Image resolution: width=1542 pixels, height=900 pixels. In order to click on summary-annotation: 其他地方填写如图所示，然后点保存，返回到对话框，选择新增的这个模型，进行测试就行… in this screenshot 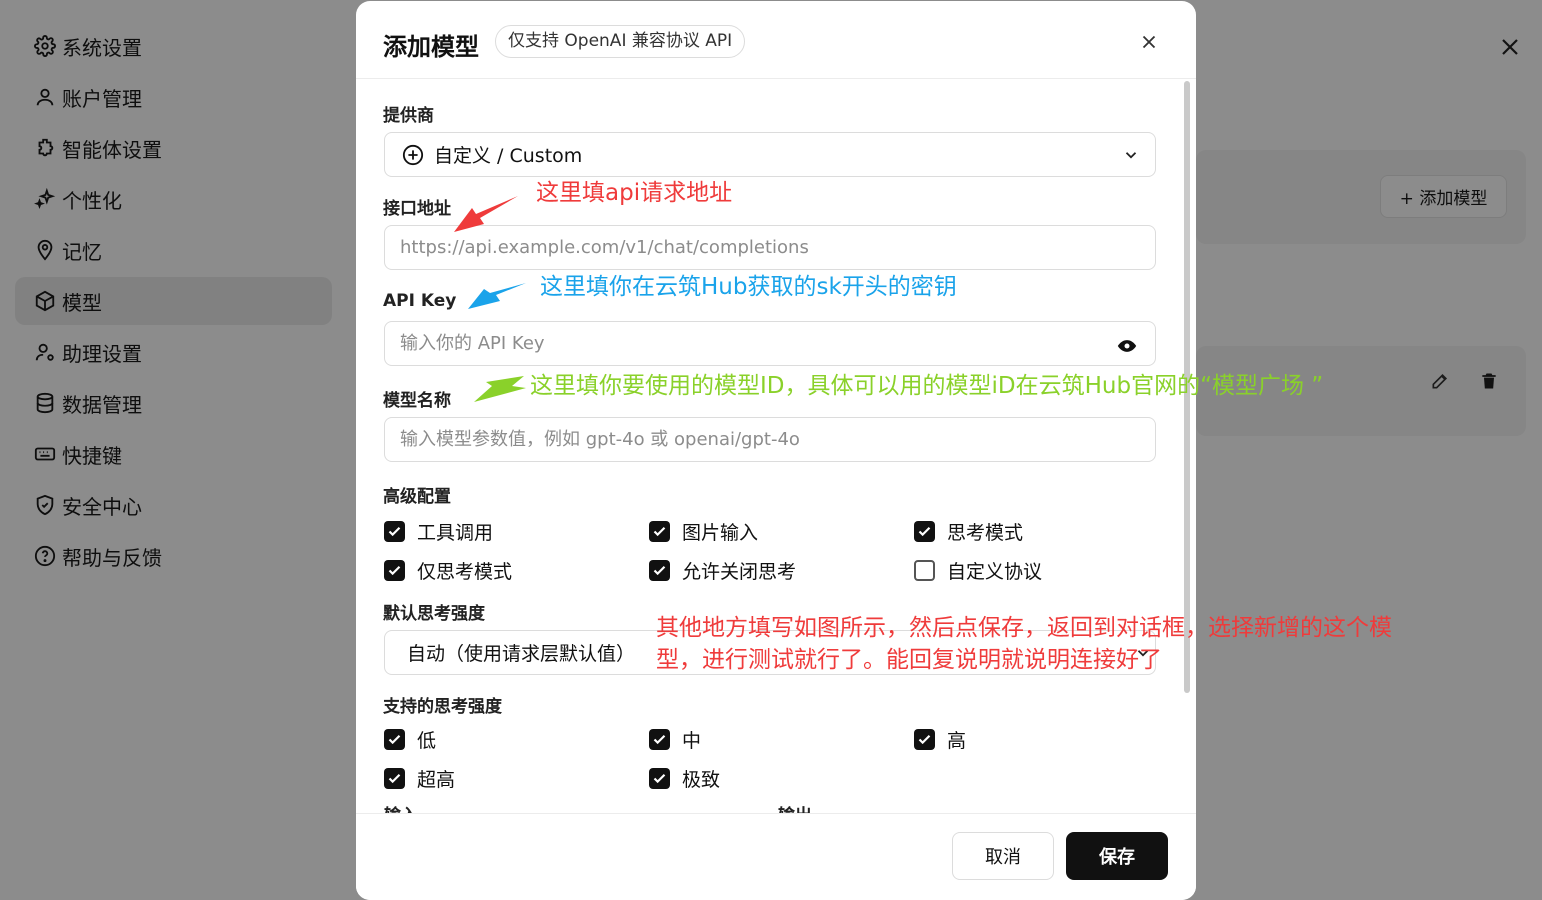, I will do `click(1024, 644)`.